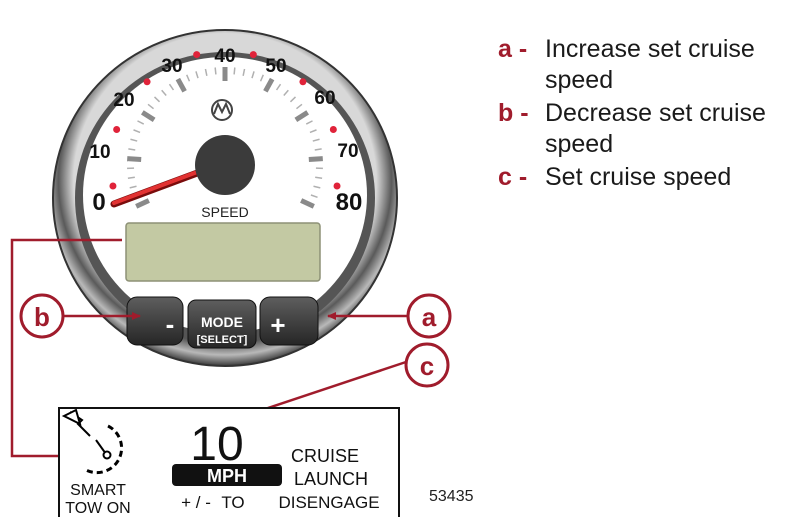 The image size is (809, 517). Describe the element at coordinates (222, 110) in the screenshot. I see `mercury-logo-icon` at that location.